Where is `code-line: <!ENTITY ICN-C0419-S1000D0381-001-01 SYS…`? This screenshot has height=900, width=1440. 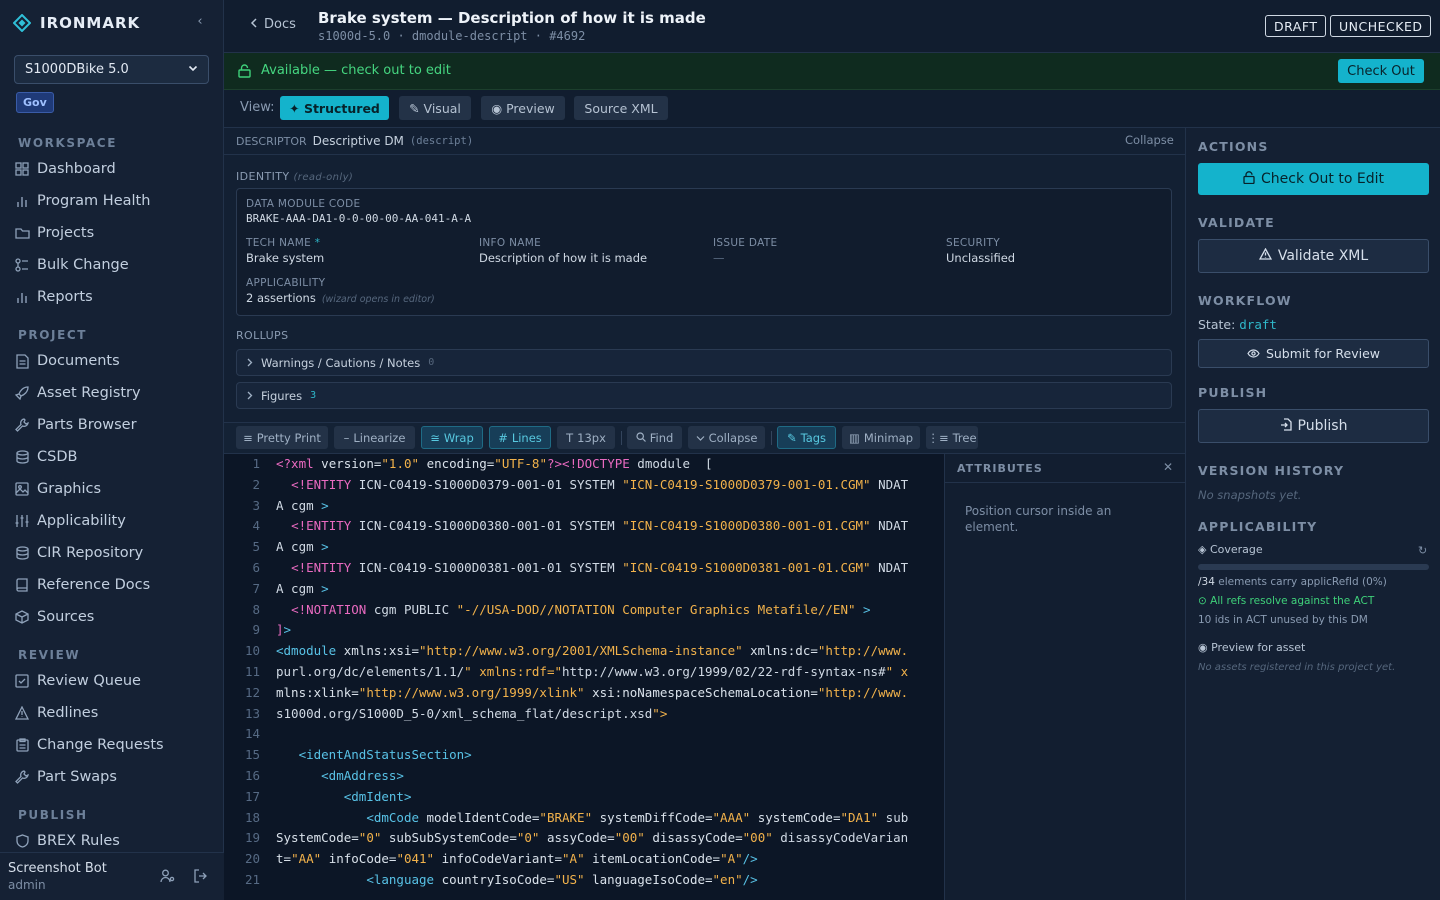
code-line: <!ENTITY ICN-C0419-S1000D0381-001-01 SYS… is located at coordinates (607, 568).